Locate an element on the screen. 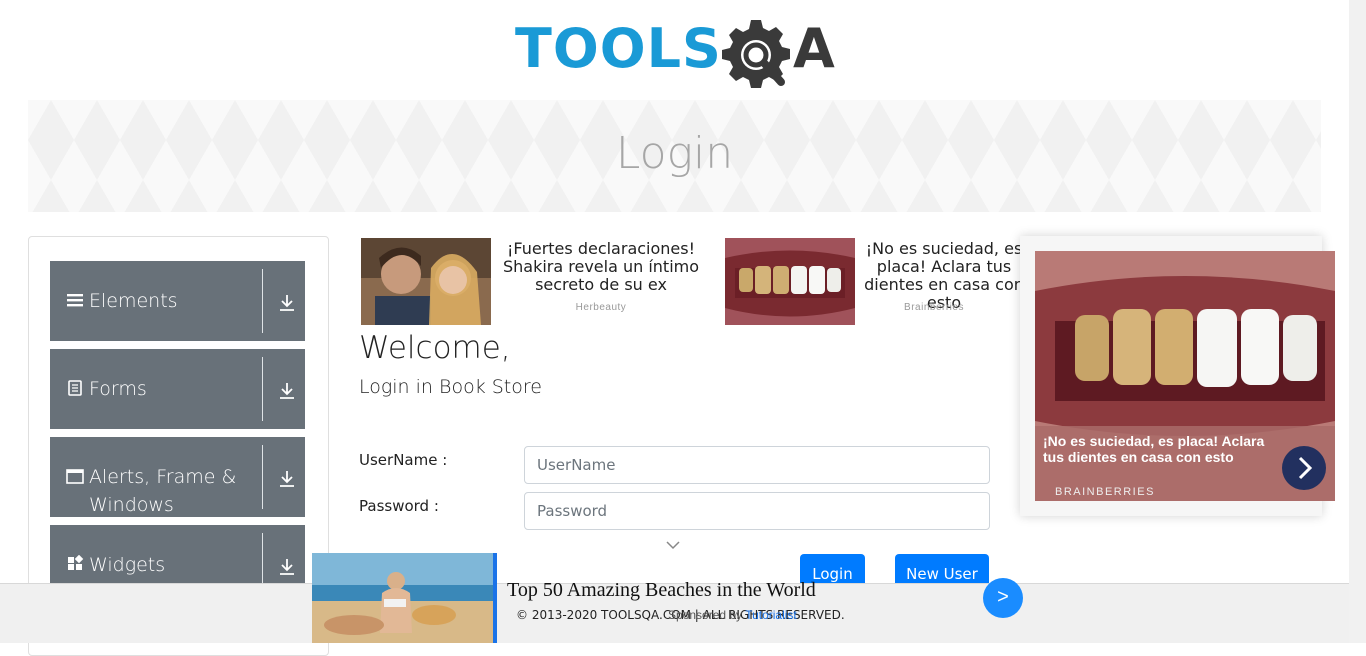 The width and height of the screenshot is (1366, 656). page-title: Login is located at coordinates (674, 153).